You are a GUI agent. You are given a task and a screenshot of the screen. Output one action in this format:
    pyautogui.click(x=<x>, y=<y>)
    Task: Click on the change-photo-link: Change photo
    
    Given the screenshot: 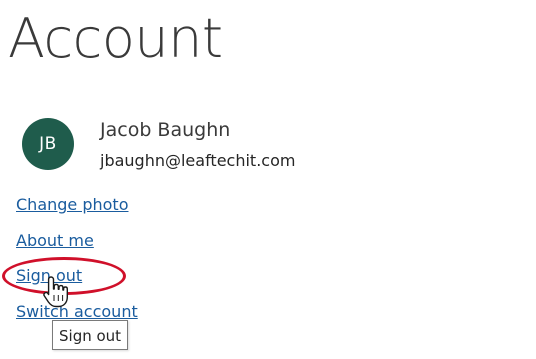 What is the action you would take?
    pyautogui.click(x=72, y=204)
    